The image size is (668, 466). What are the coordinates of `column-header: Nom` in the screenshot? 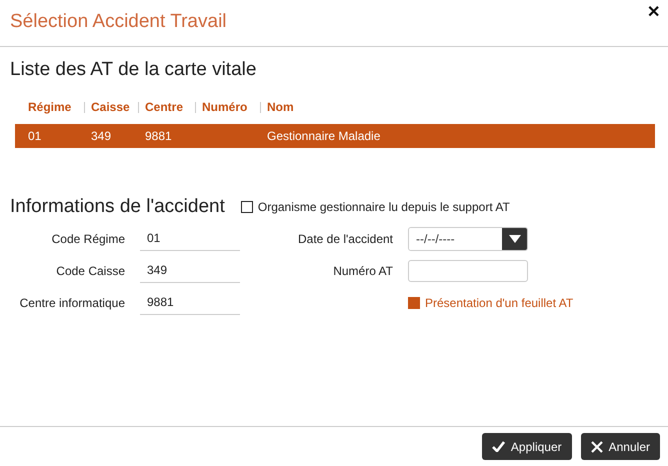 It's located at (459, 107).